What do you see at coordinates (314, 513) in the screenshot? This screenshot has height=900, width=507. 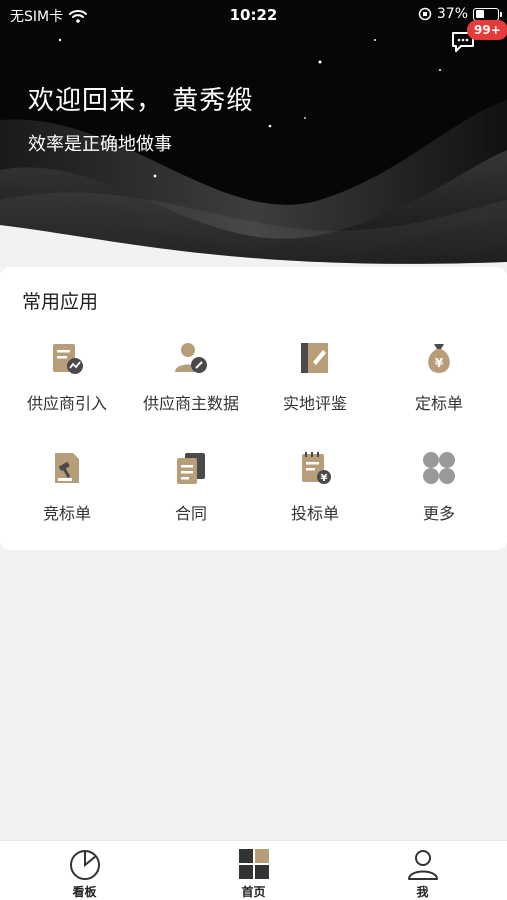 I see `app-label: 投标单` at bounding box center [314, 513].